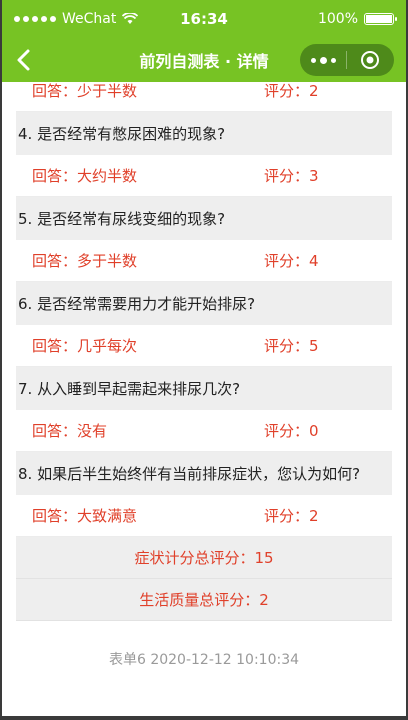 This screenshot has height=720, width=408. I want to click on wifi-icon, so click(130, 18).